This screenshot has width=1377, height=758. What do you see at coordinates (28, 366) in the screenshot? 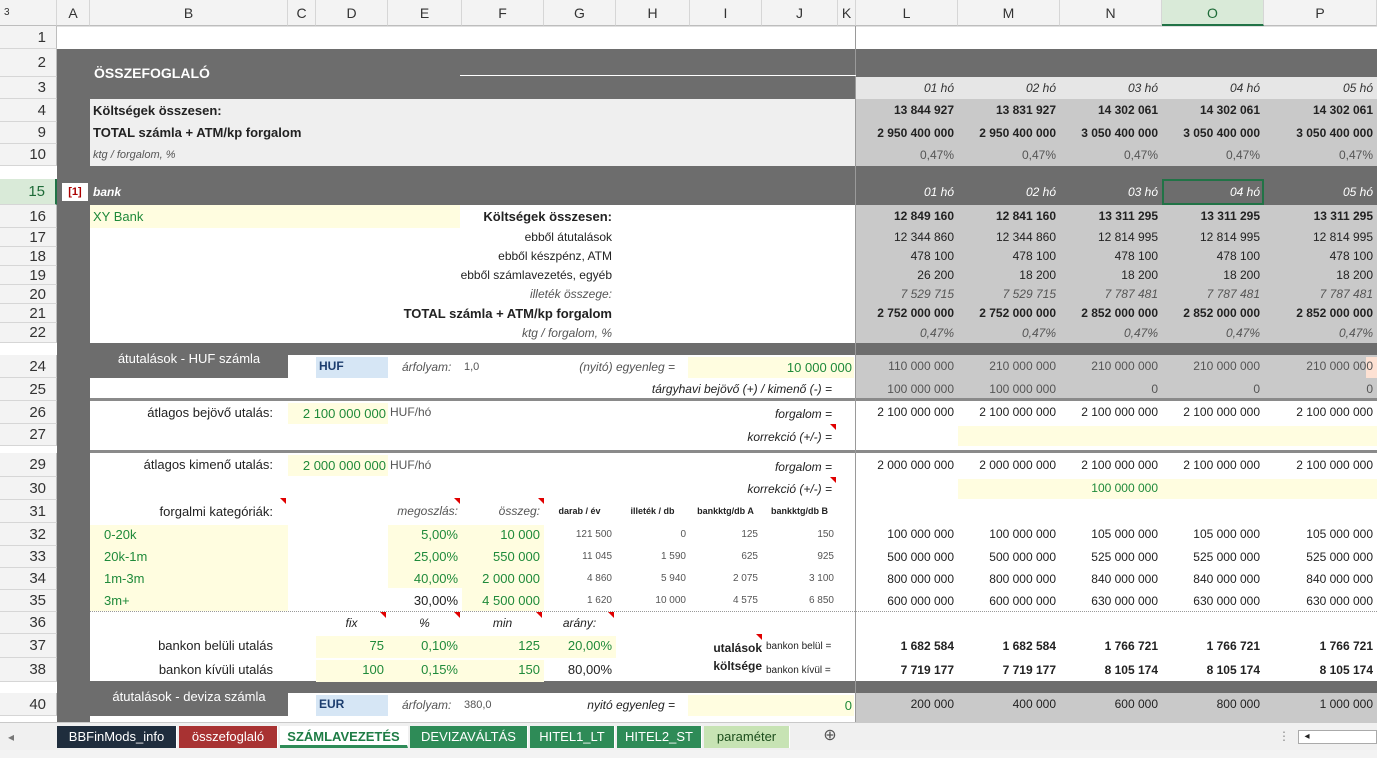
I see `row-header-24: 24` at bounding box center [28, 366].